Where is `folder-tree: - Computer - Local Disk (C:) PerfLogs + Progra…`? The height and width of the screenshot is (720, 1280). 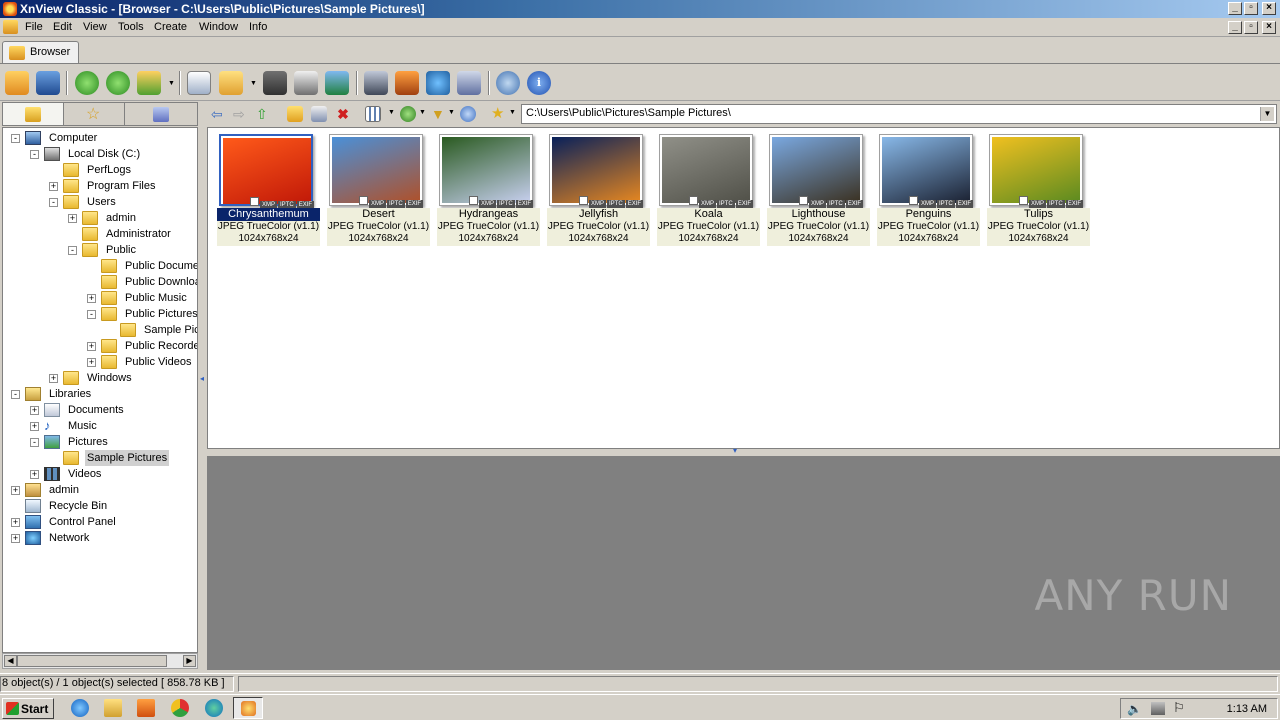
folder-tree: - Computer - Local Disk (C:) PerfLogs + Progra… is located at coordinates (100, 390).